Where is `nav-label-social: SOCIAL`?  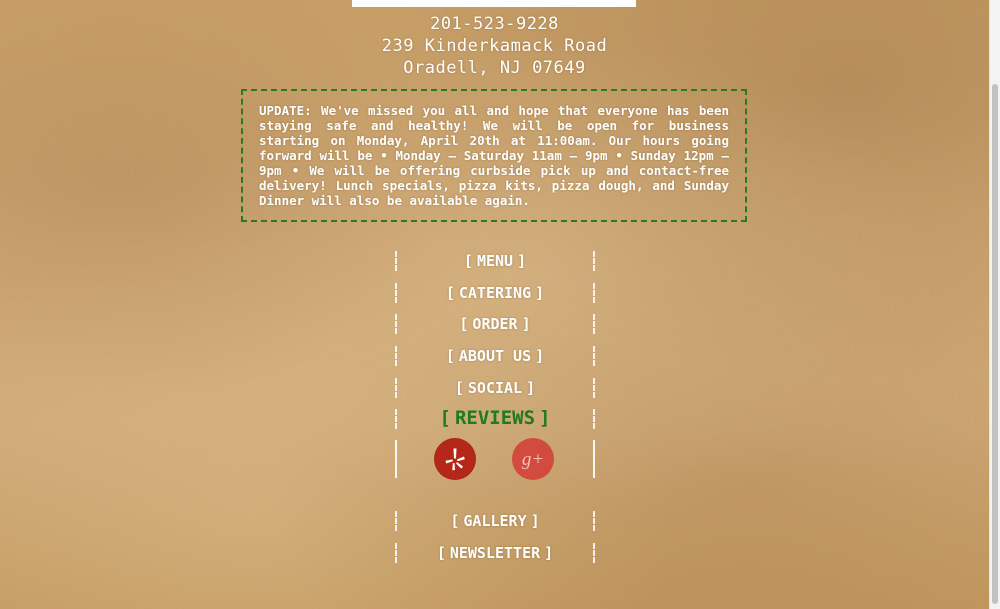
nav-label-social: SOCIAL is located at coordinates (495, 387).